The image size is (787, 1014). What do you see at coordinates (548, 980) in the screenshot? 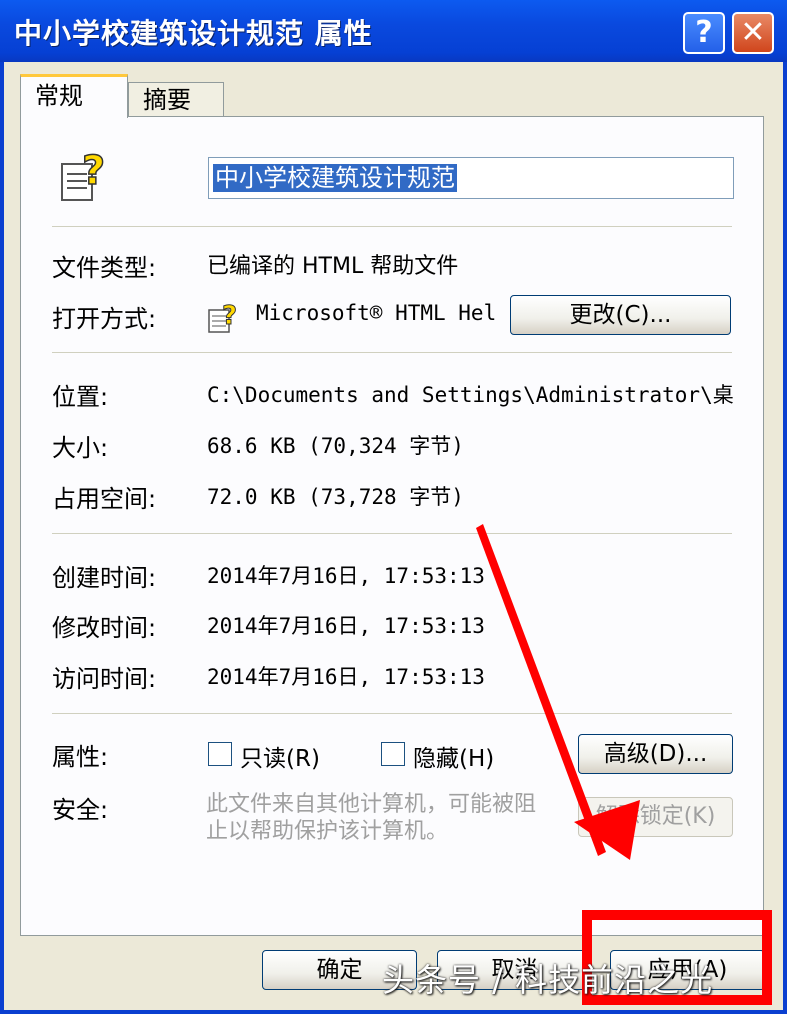
I see `watermark-text: 头条号 / 科技前沿之光` at bounding box center [548, 980].